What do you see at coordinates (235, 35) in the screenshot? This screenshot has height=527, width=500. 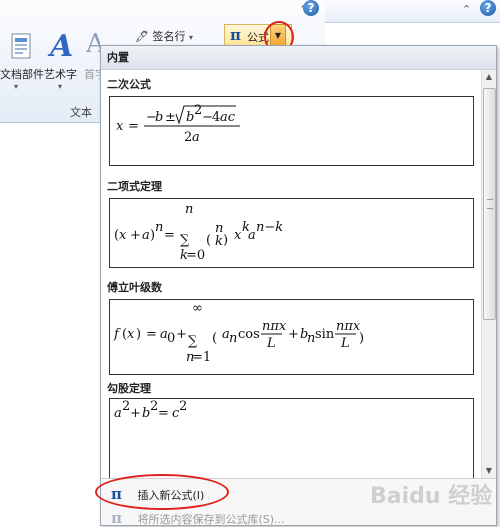 I see `pi-icon: π` at bounding box center [235, 35].